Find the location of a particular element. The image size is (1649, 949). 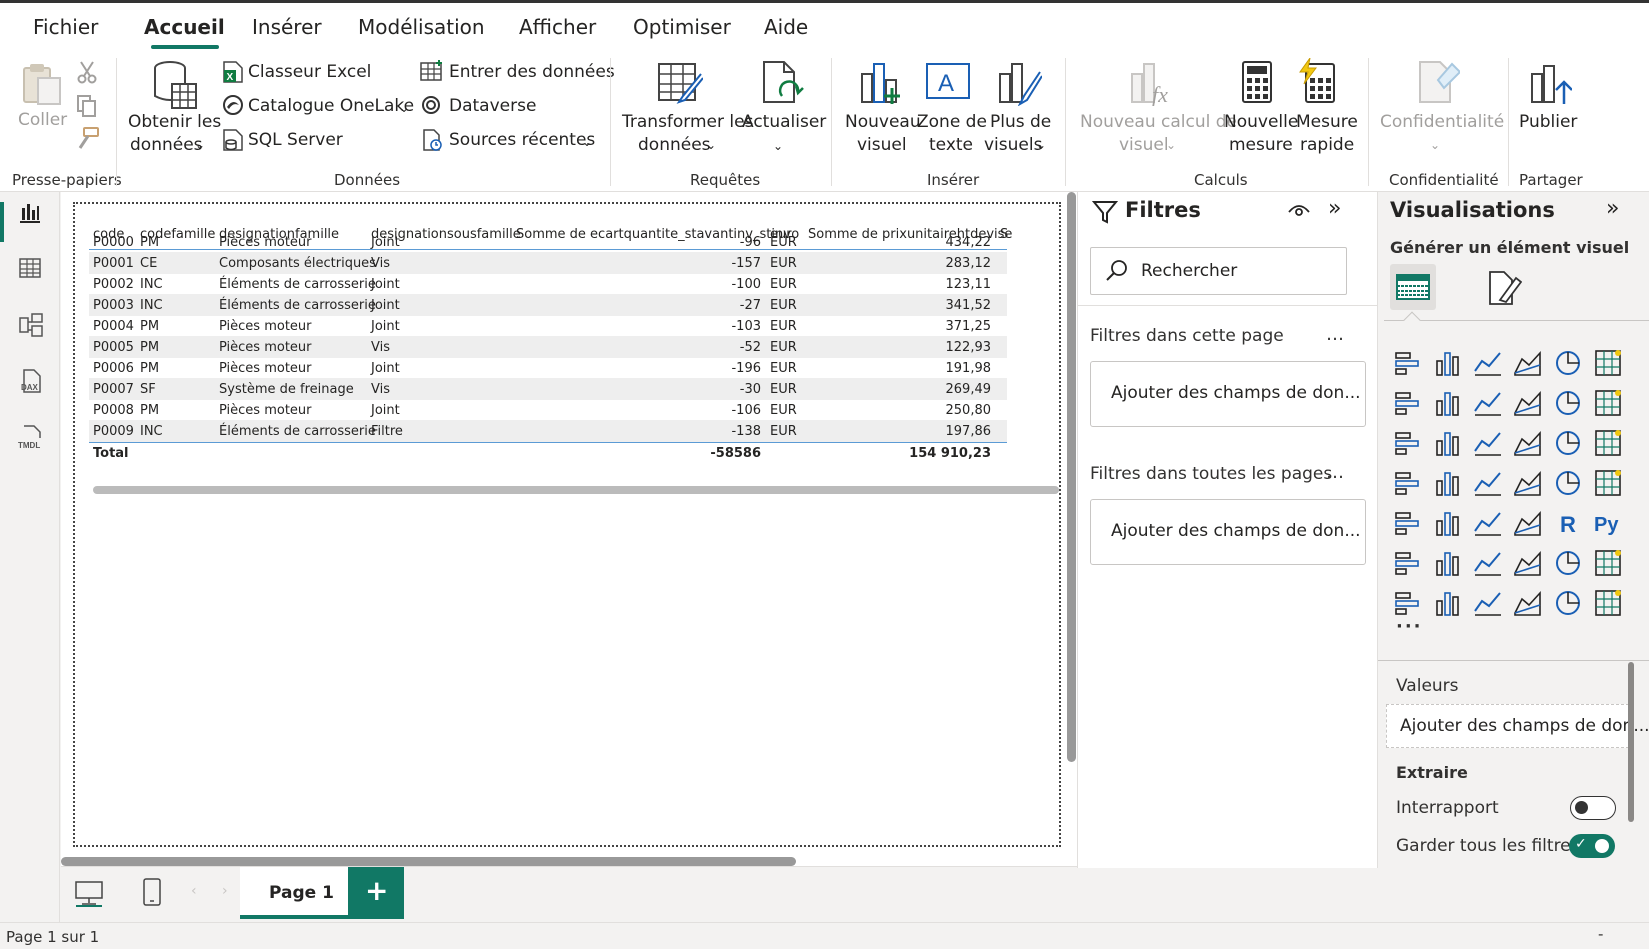

new-measure-label-2: mesure is located at coordinates (1261, 145).